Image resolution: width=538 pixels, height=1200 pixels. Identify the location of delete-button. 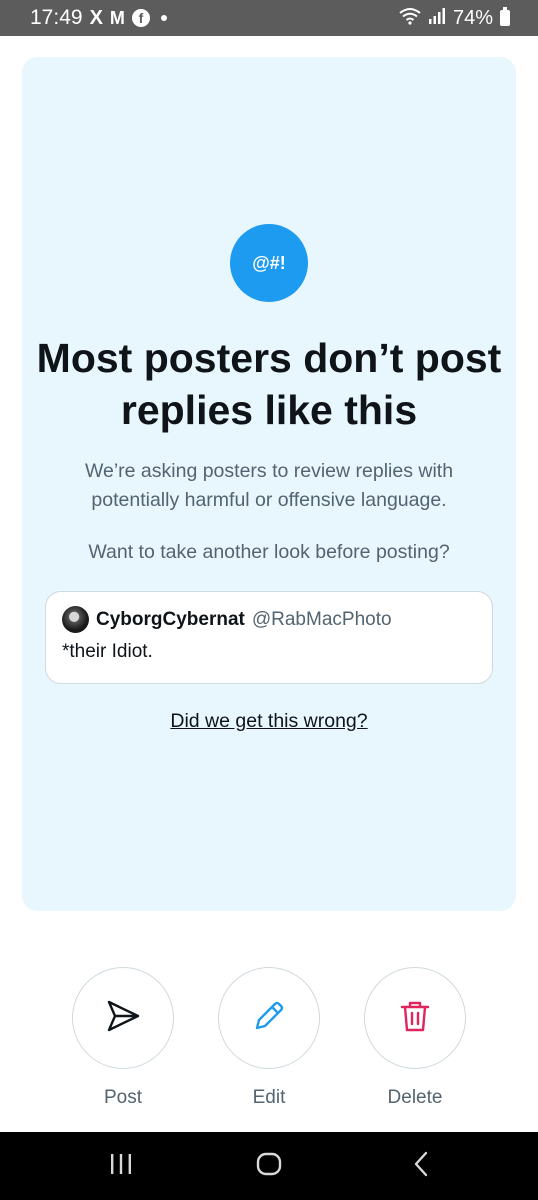
(415, 1018).